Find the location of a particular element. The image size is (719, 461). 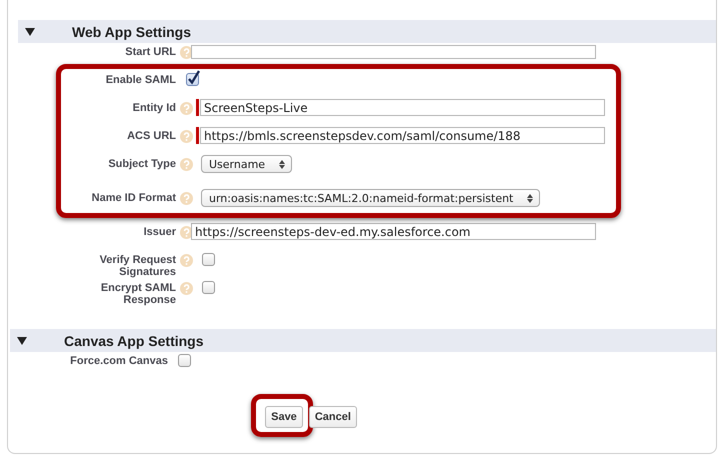

text-field: ScreenSteps-Live is located at coordinates (402, 107).